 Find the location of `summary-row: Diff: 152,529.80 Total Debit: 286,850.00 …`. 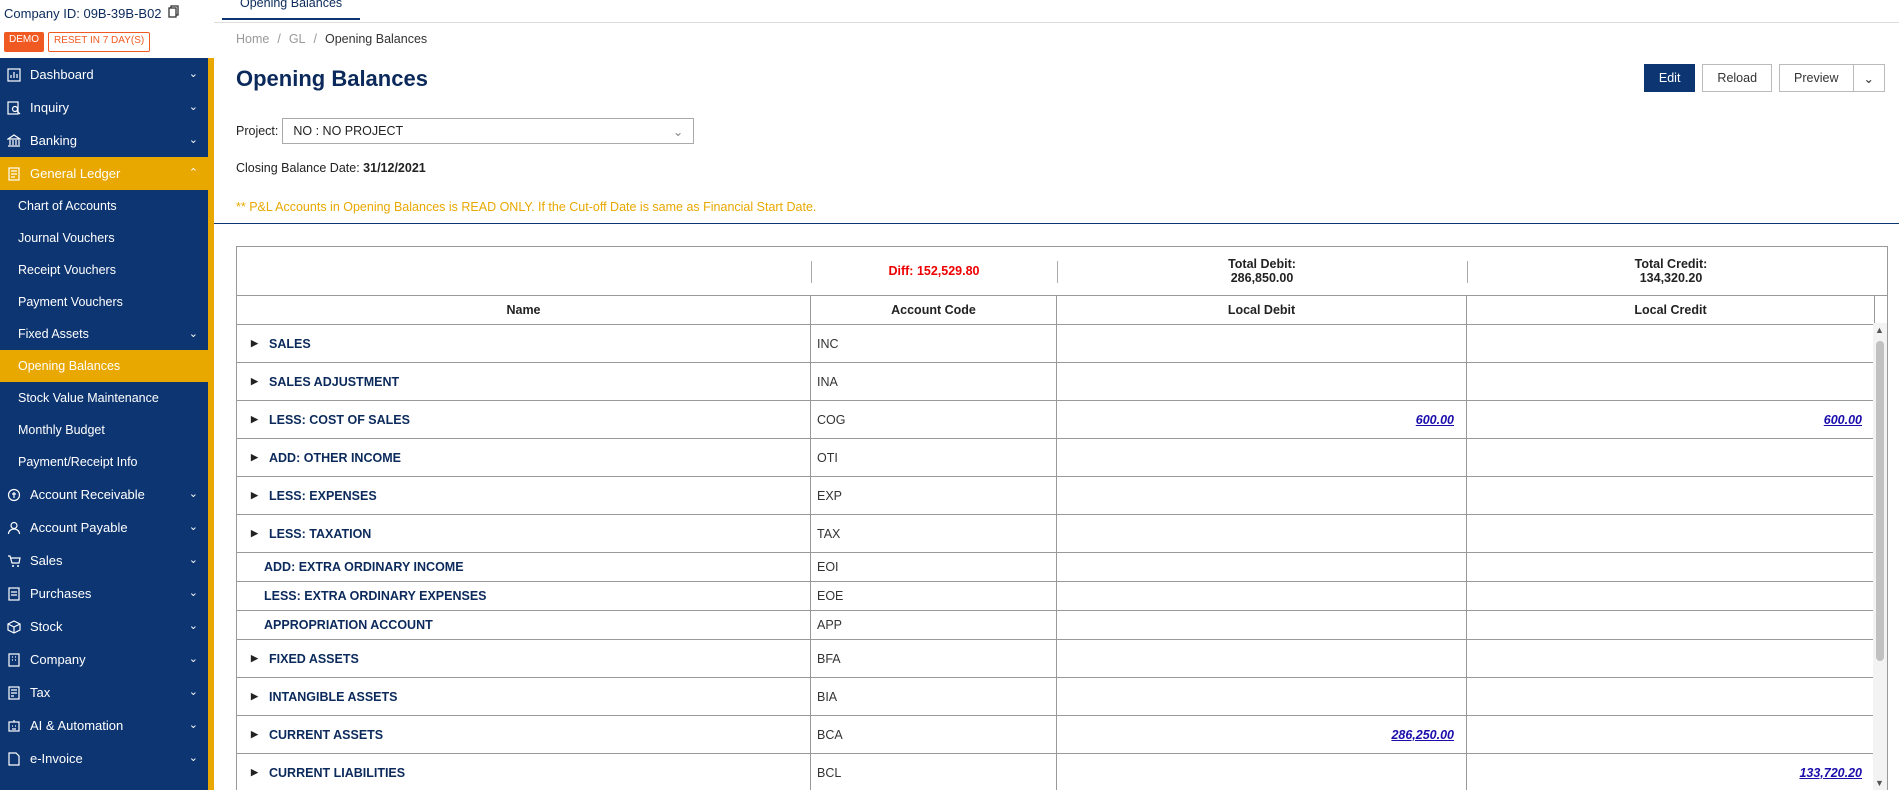

summary-row: Diff: 152,529.80 Total Debit: 286,850.00 … is located at coordinates (1062, 271).